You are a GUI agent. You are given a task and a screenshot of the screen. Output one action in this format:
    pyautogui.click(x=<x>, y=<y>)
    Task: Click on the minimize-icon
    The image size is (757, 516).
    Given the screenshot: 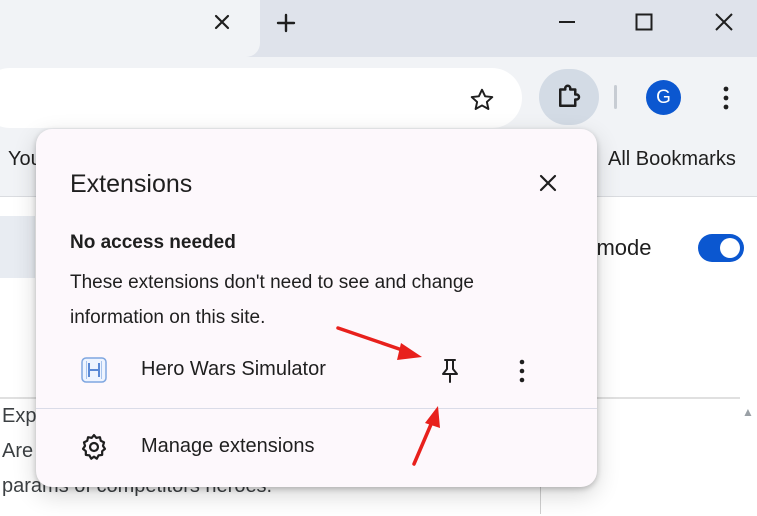 What is the action you would take?
    pyautogui.click(x=567, y=22)
    